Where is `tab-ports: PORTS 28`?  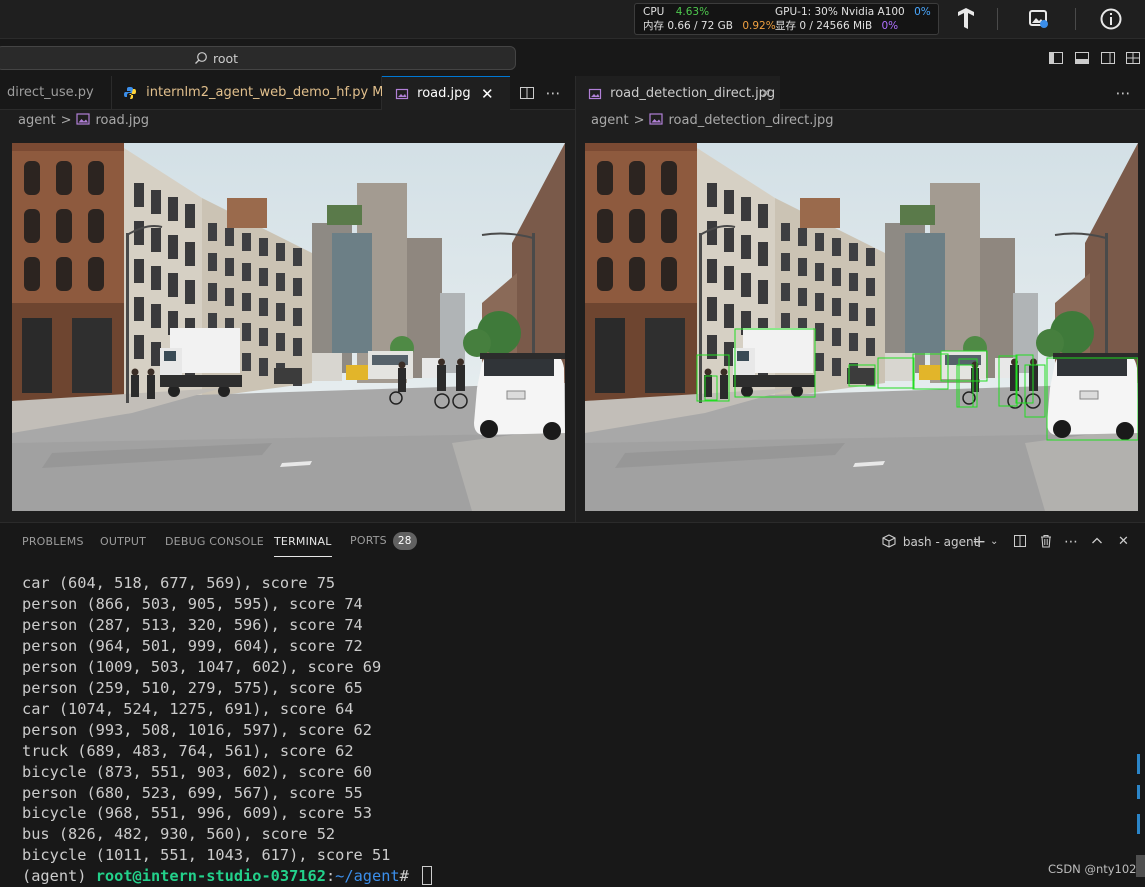 tab-ports: PORTS 28 is located at coordinates (383, 541).